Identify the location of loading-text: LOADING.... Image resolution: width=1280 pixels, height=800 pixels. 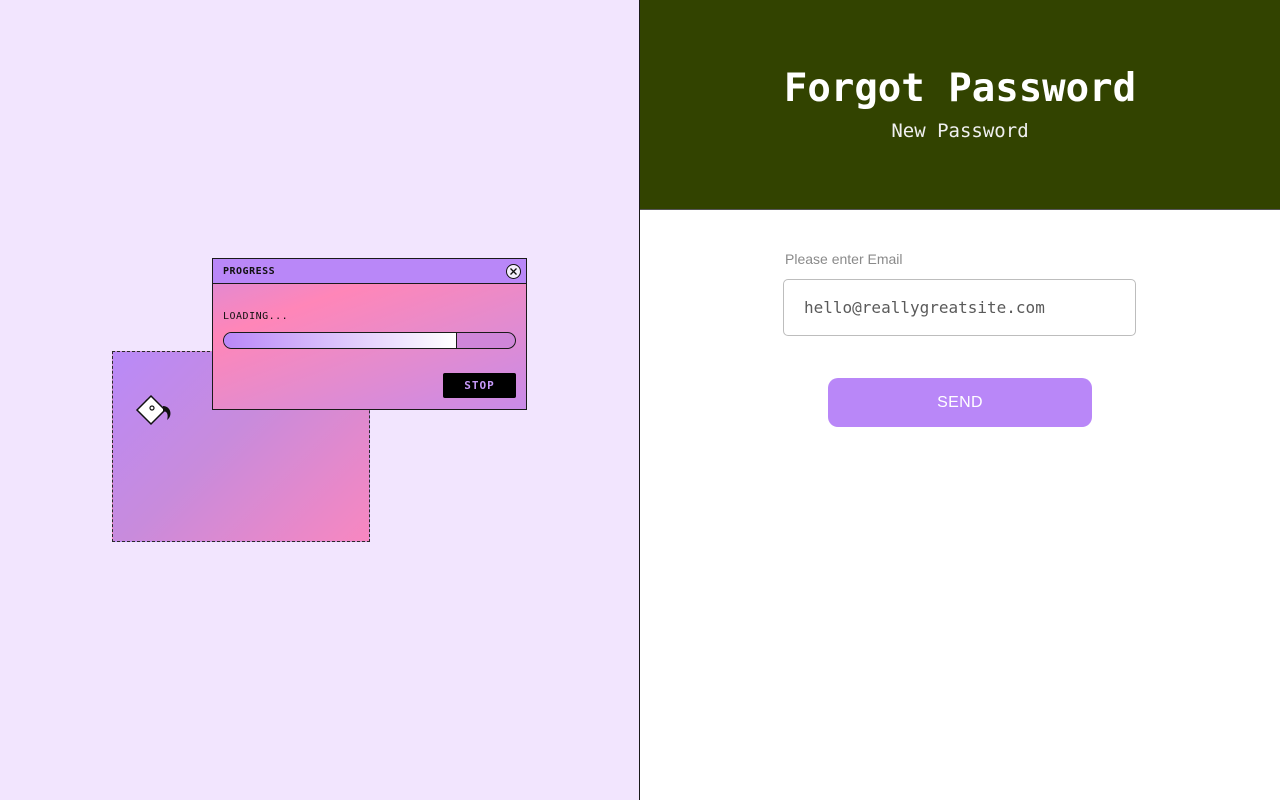
(256, 316).